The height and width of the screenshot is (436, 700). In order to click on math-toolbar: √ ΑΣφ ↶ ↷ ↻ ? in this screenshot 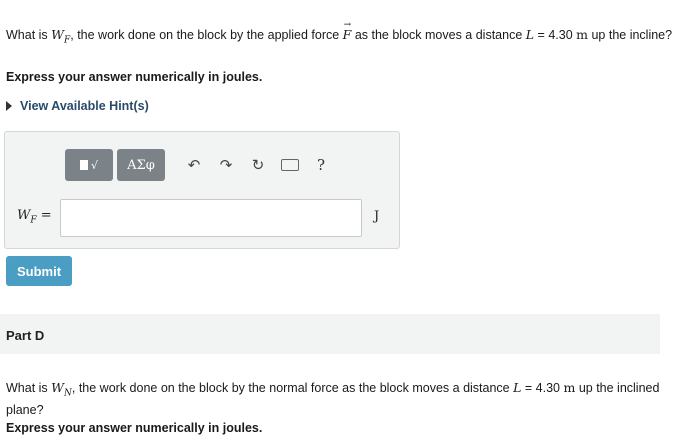, I will do `click(195, 165)`.